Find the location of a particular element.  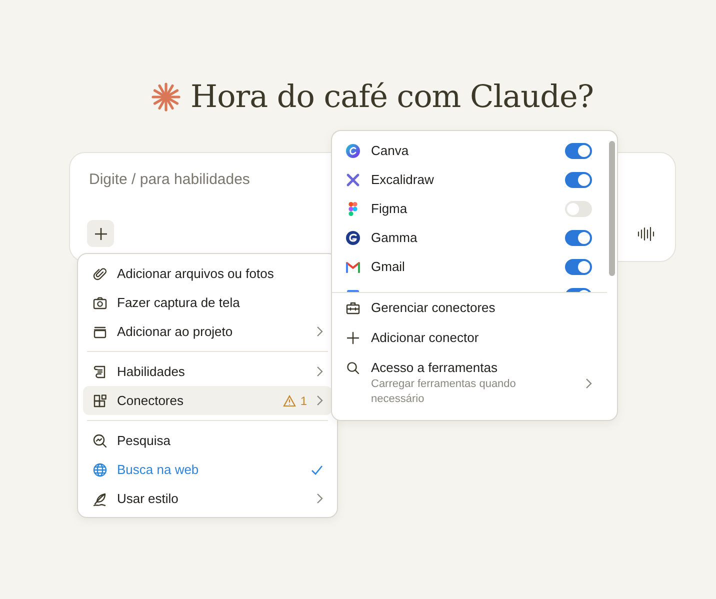

prompt-field: Digite / para habilidades is located at coordinates (199, 179).